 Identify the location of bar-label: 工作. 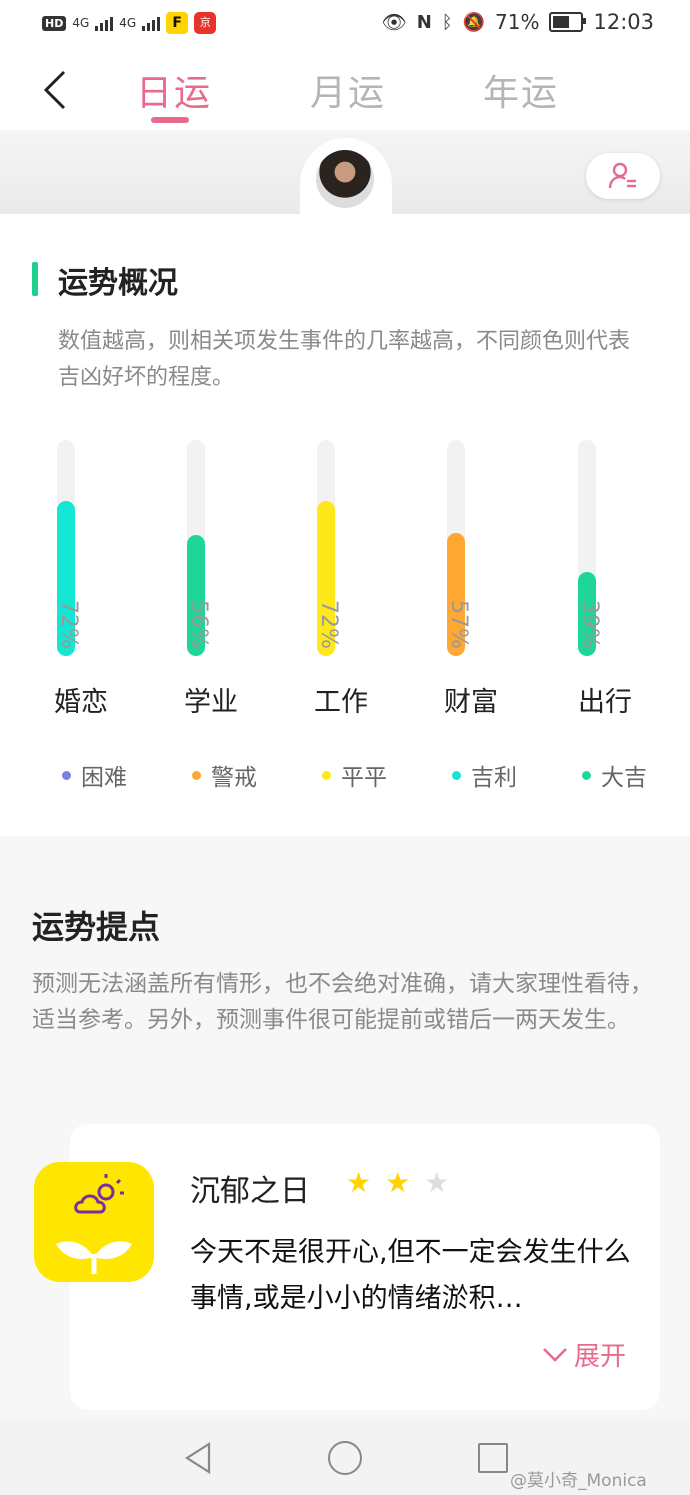
(341, 702).